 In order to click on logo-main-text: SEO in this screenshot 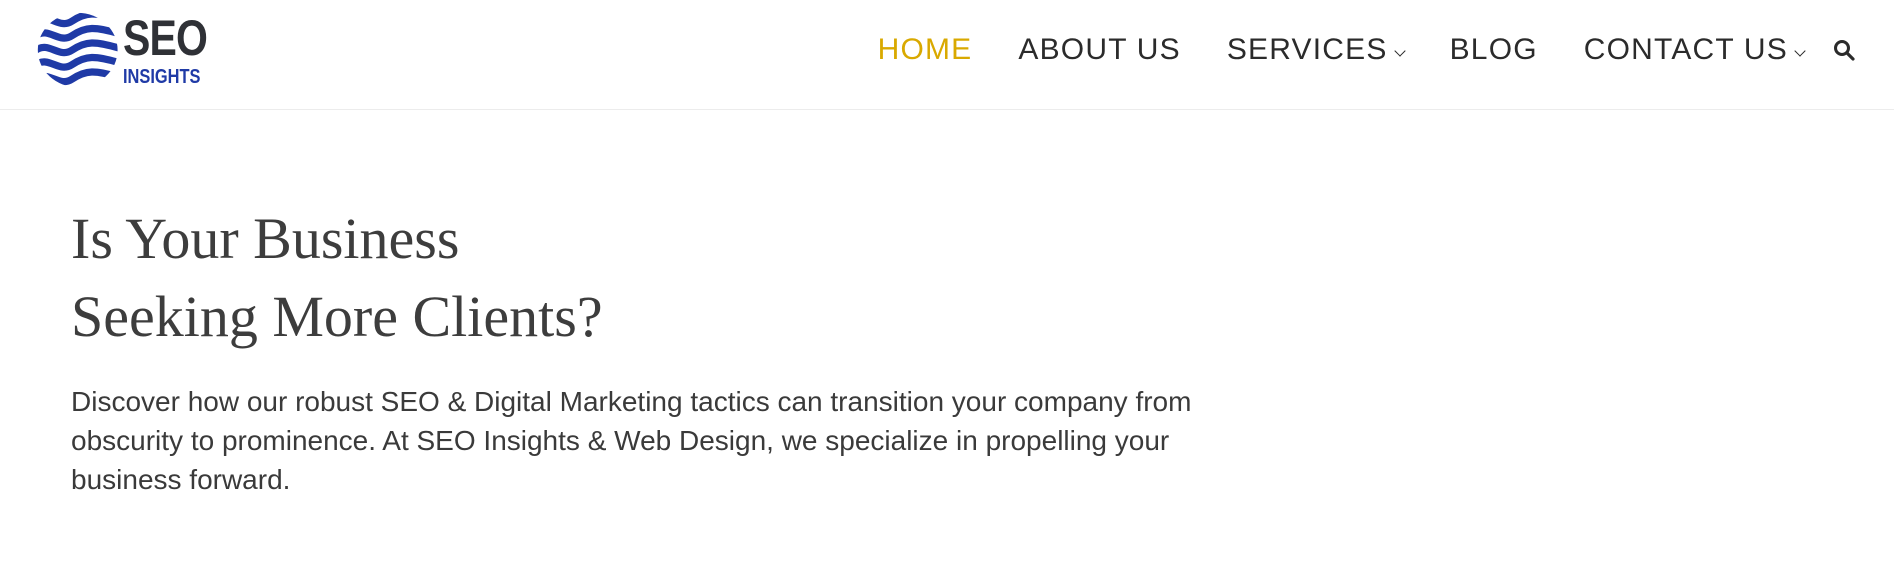, I will do `click(165, 38)`.